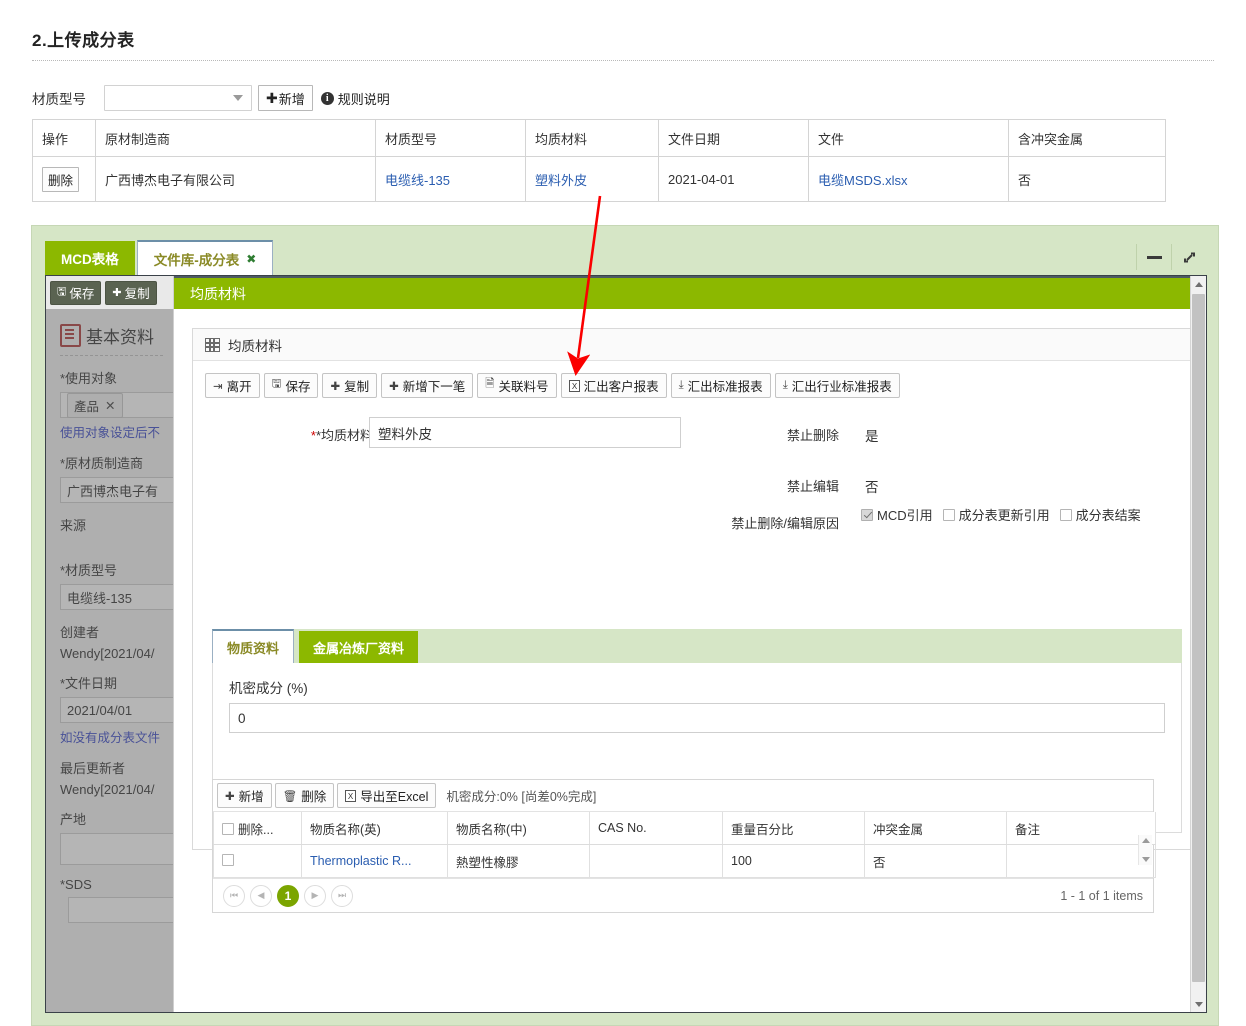 The height and width of the screenshot is (1026, 1246). What do you see at coordinates (131, 292) in the screenshot?
I see `left-copy-button: ✚ 复制` at bounding box center [131, 292].